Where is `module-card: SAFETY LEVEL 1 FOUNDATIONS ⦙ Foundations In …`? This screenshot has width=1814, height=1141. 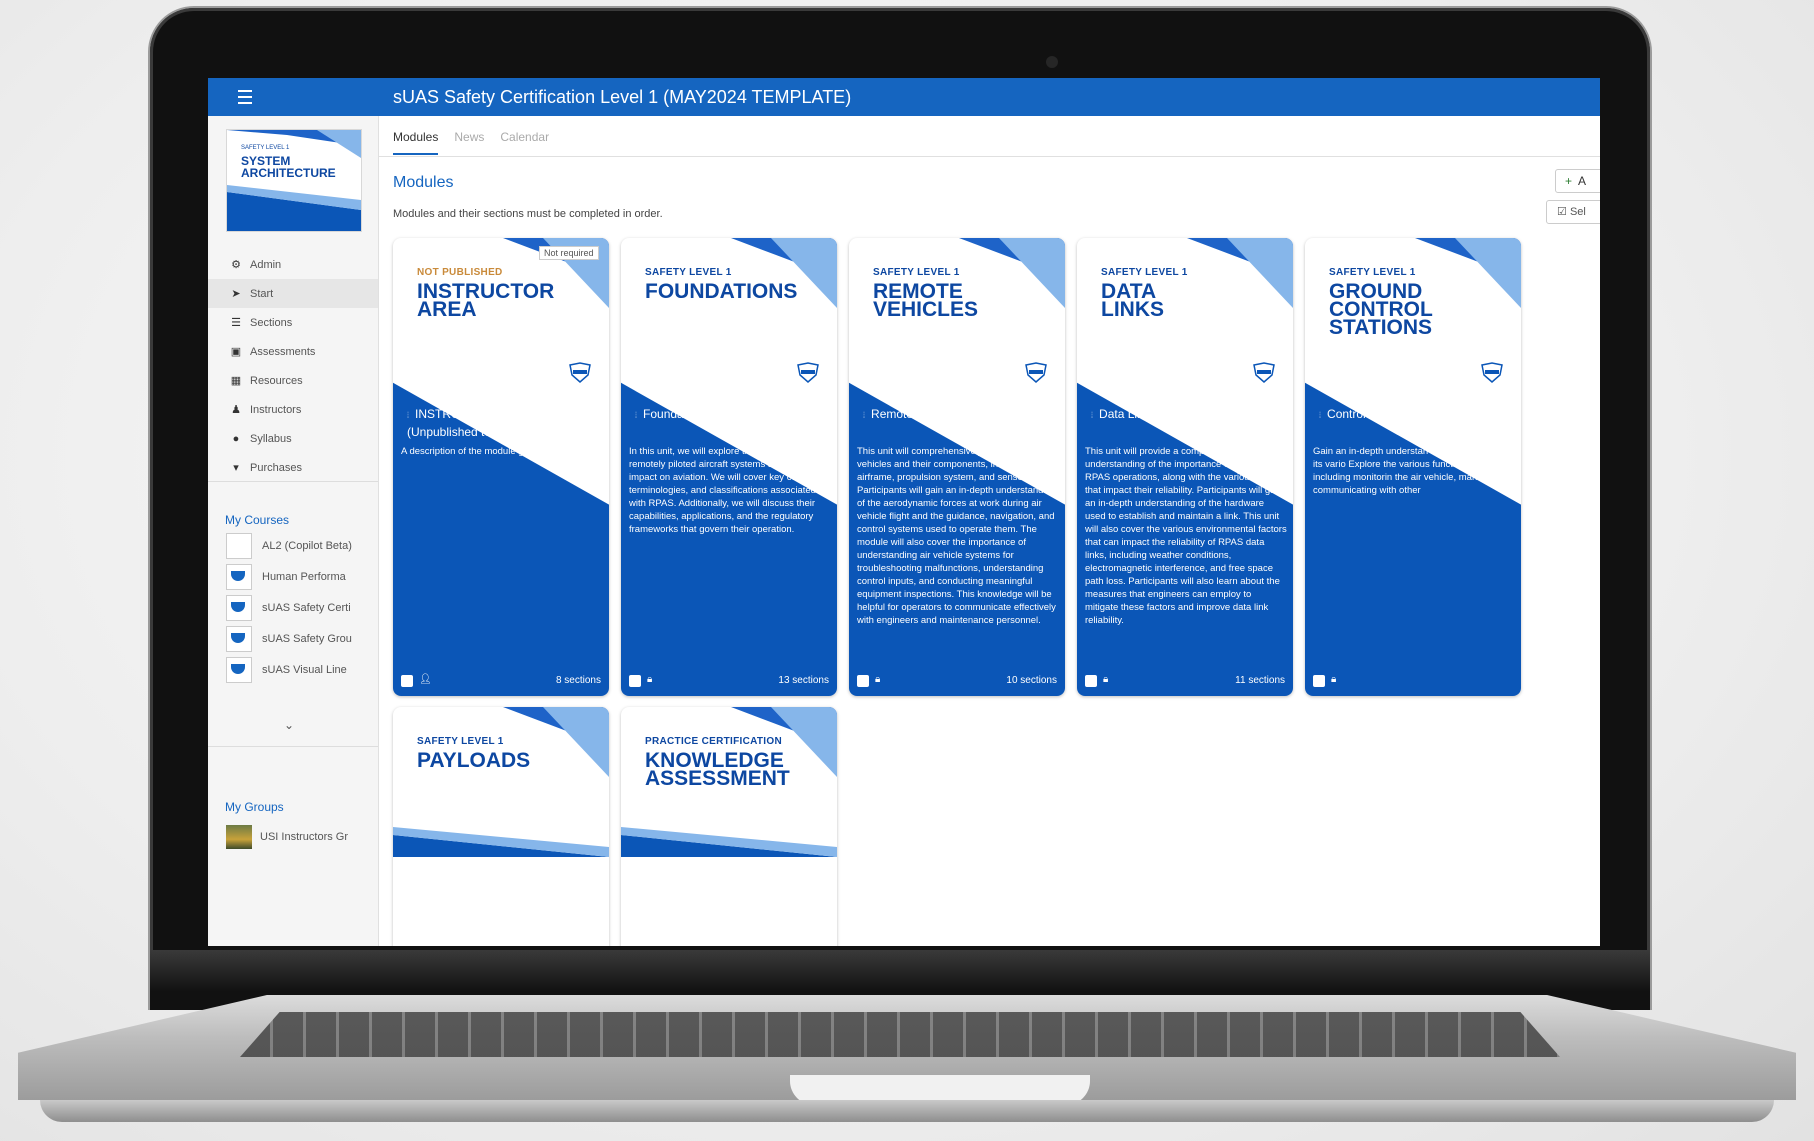
module-card: SAFETY LEVEL 1 FOUNDATIONS ⦙ Foundations In … is located at coordinates (729, 467).